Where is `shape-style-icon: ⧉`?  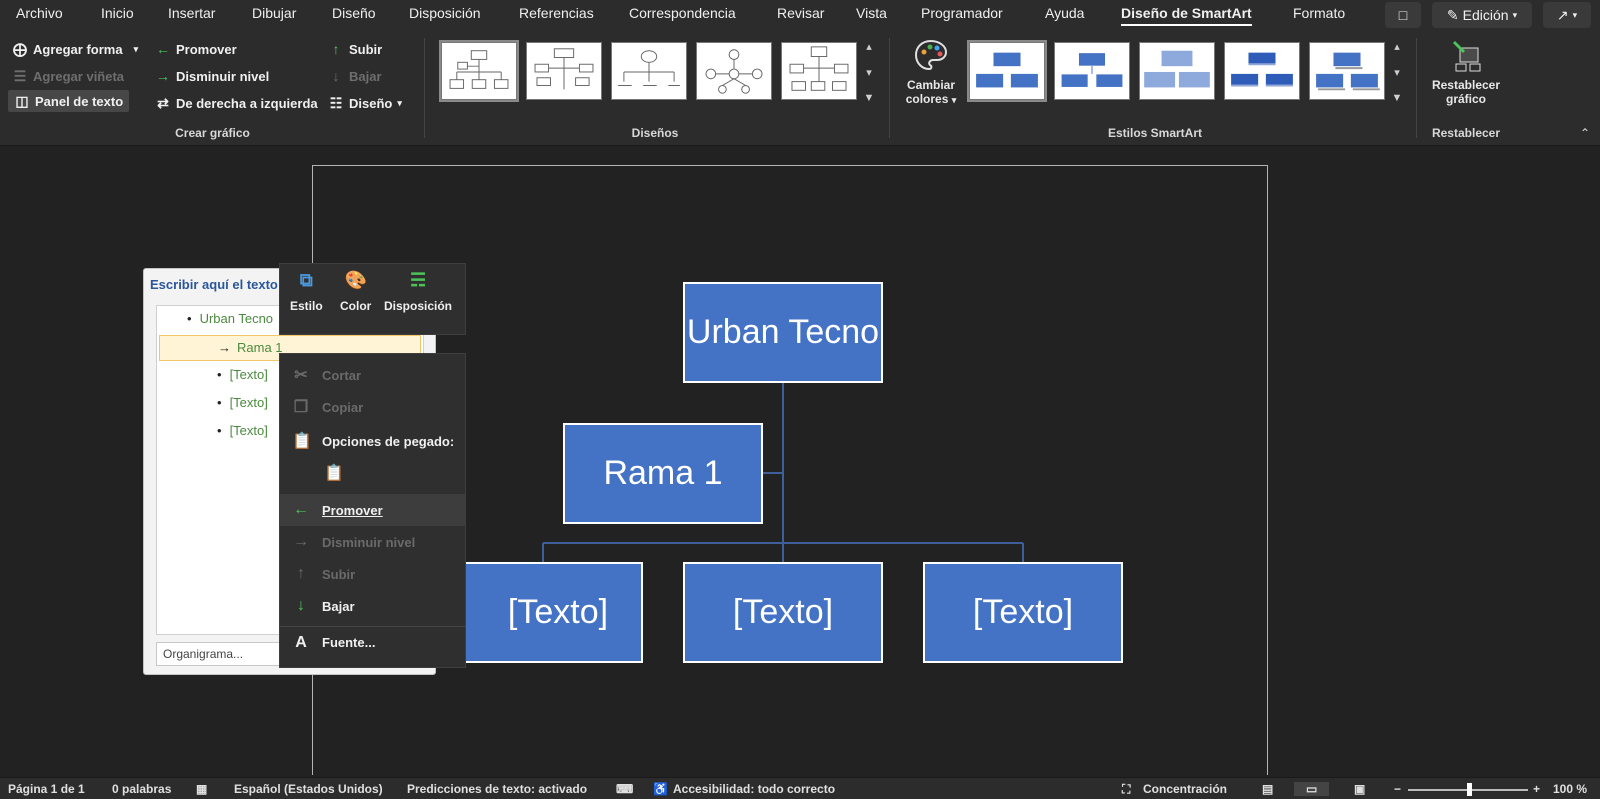 shape-style-icon: ⧉ is located at coordinates (306, 280).